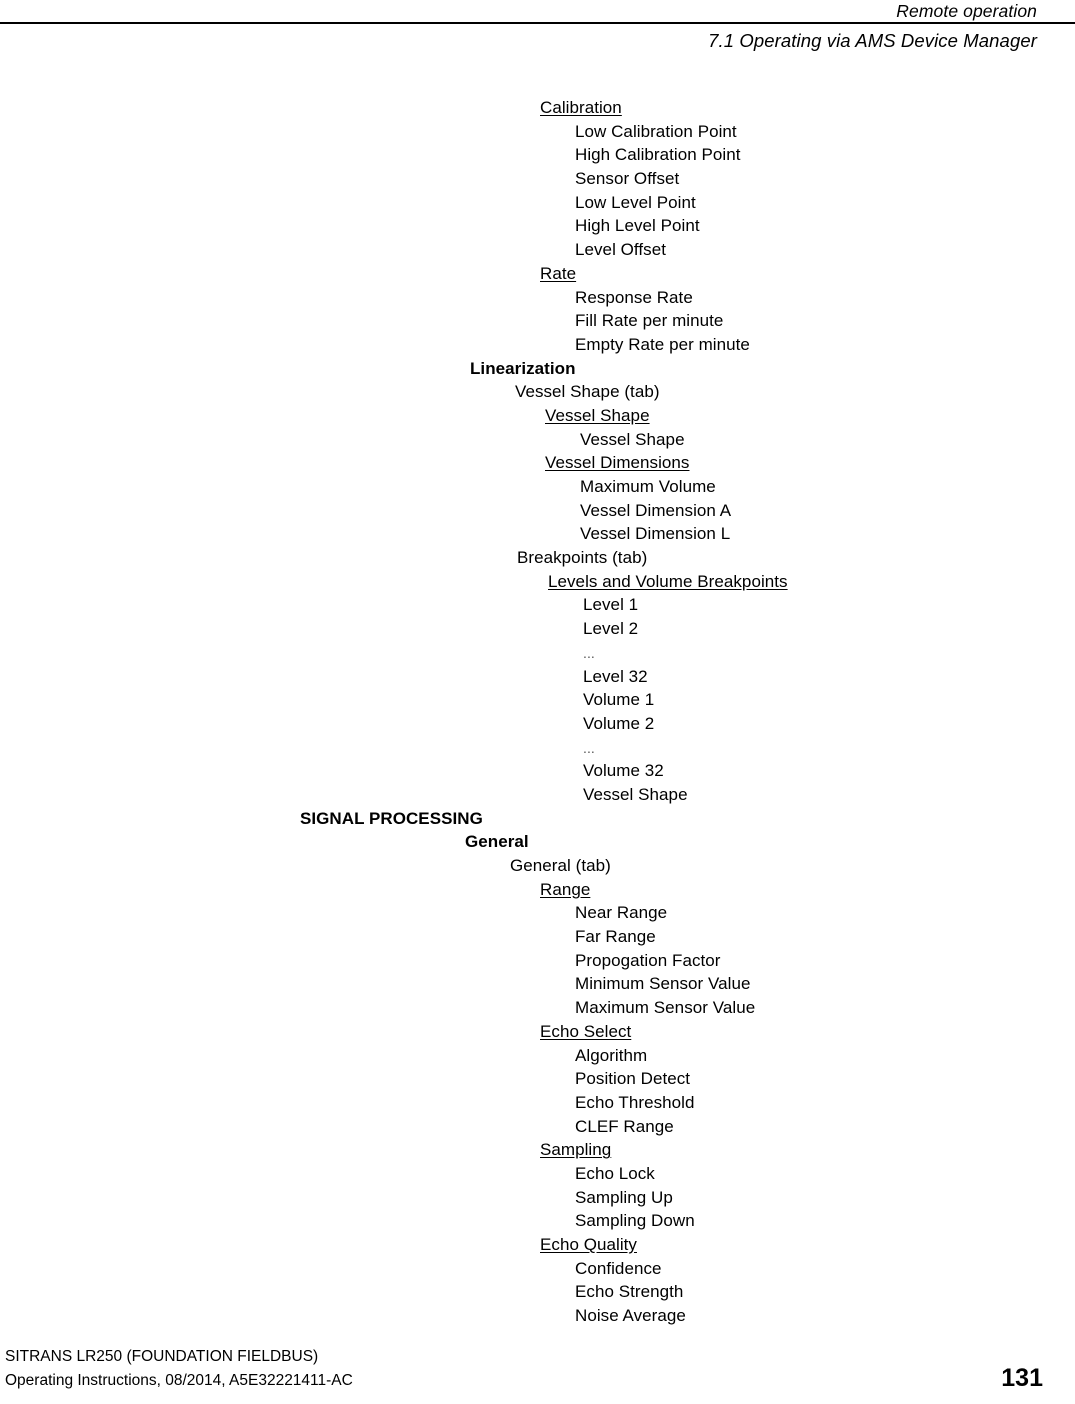 The image size is (1075, 1404). Describe the element at coordinates (537, 250) in the screenshot. I see `tree-line: Level Offset` at that location.